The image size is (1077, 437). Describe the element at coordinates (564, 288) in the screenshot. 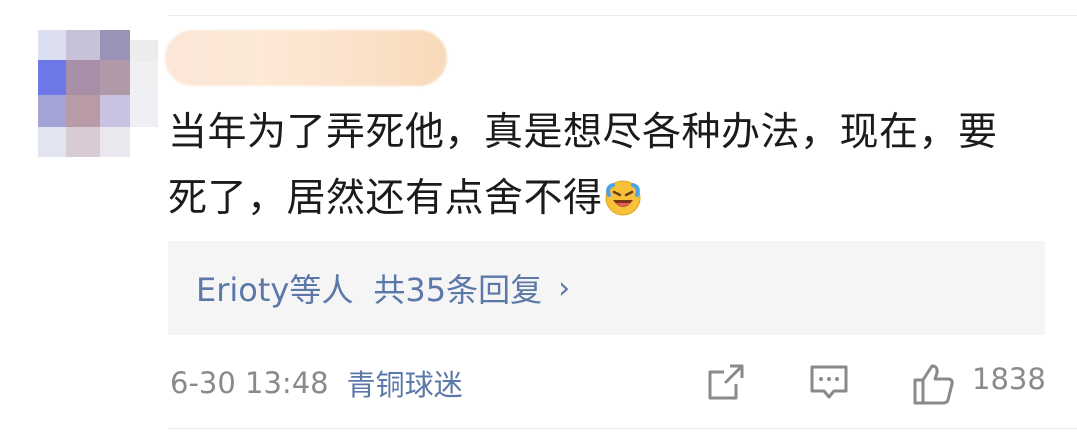

I see `chevron-right-icon: ›` at that location.